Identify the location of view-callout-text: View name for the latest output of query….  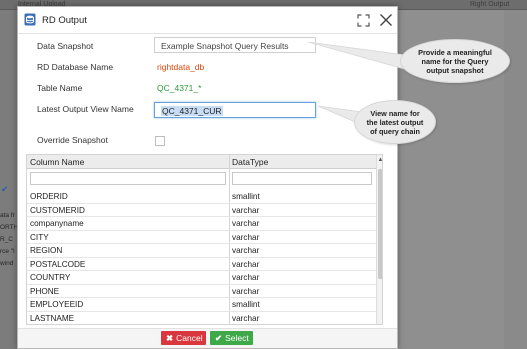
(395, 122).